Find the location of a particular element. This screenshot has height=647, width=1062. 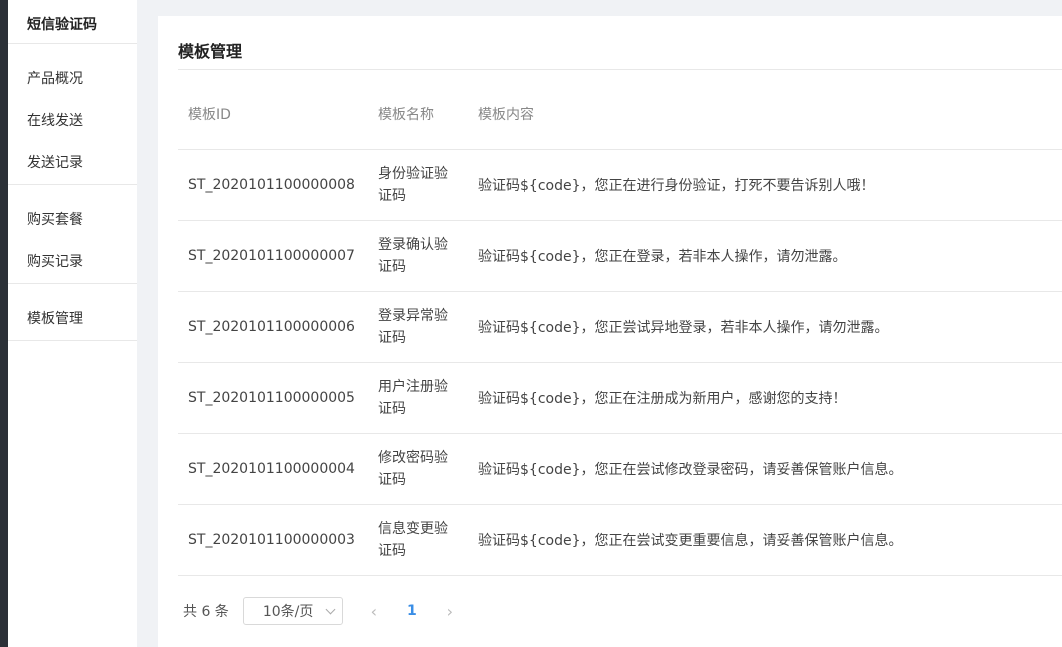

sidebar-group-templates: 模板管理 is located at coordinates (72, 312).